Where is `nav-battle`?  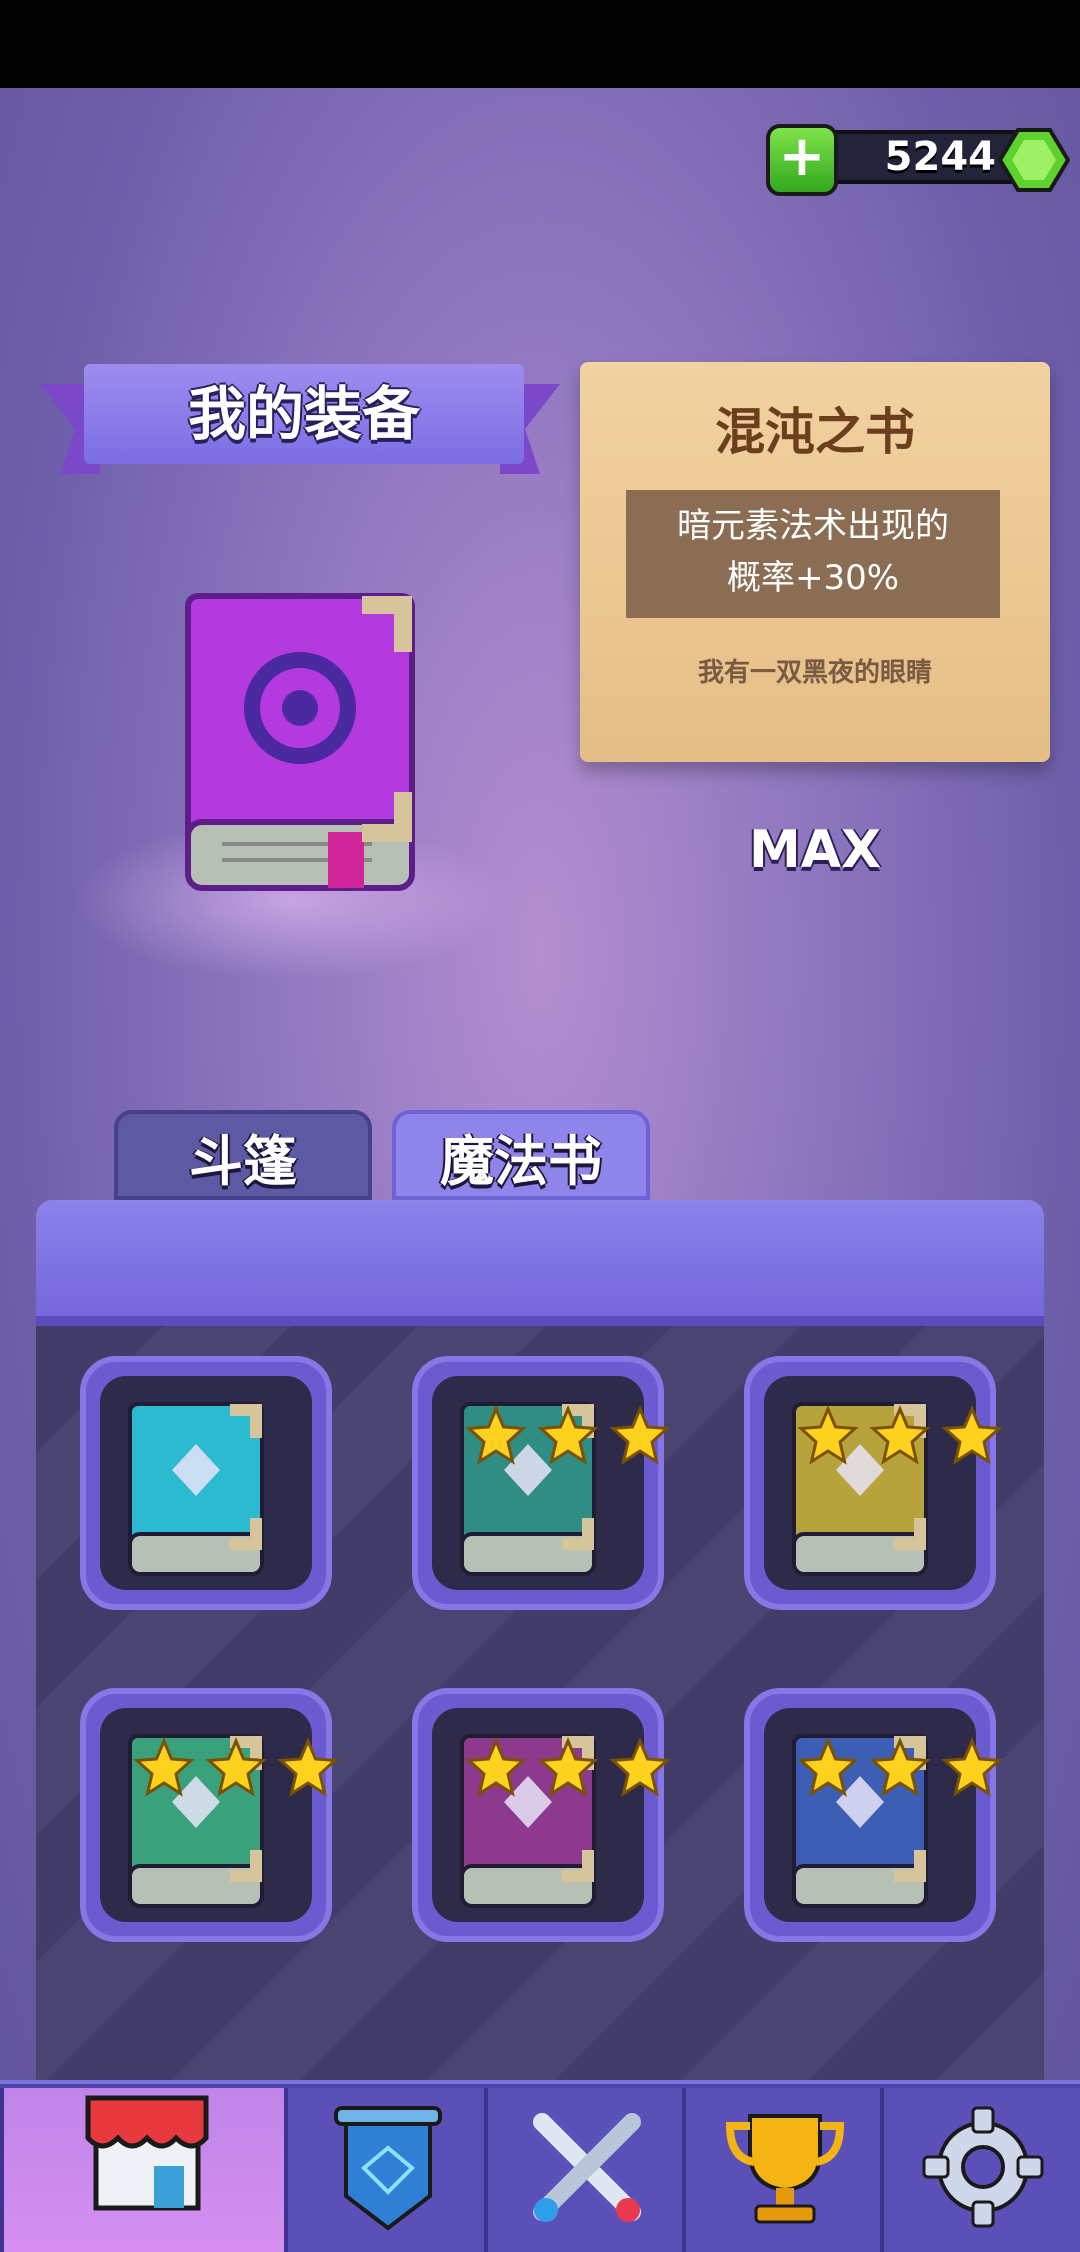
nav-battle is located at coordinates (583, 2170).